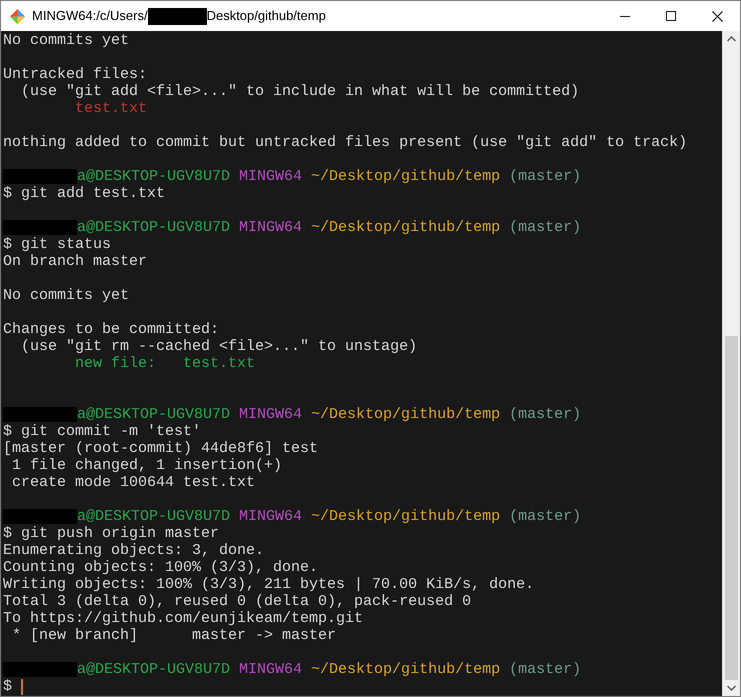 Image resolution: width=741 pixels, height=697 pixels. What do you see at coordinates (160, 567) in the screenshot?
I see `terminal-line: Counting objects: 100% (3/3), done.` at bounding box center [160, 567].